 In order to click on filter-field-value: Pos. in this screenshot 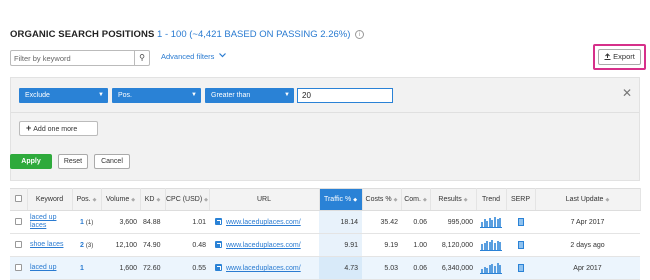, I will do `click(125, 95)`.